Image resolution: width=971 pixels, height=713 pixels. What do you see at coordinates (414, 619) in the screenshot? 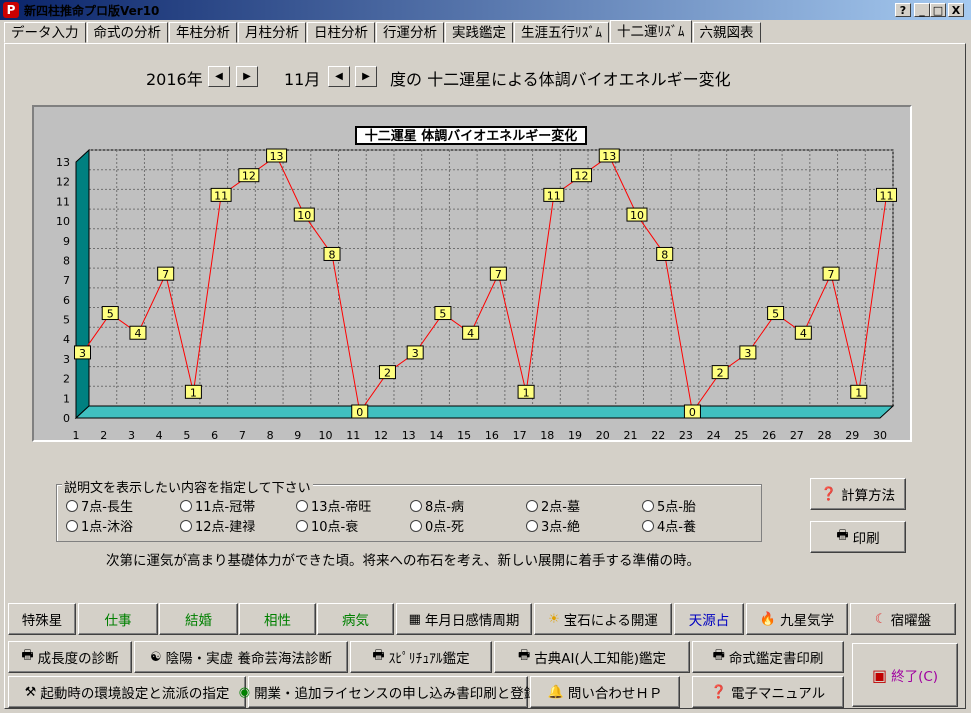
I see `calendar-icon: ▦` at bounding box center [414, 619].